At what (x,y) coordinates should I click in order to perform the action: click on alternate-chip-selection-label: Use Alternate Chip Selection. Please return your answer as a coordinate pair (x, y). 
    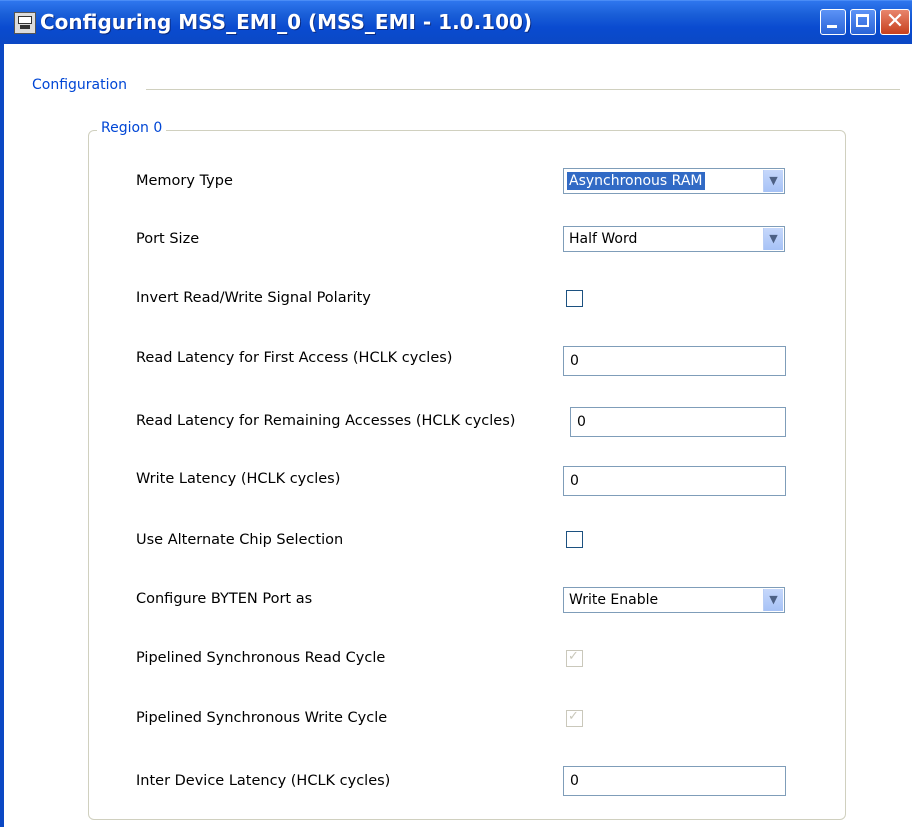
    Looking at the image, I should click on (240, 540).